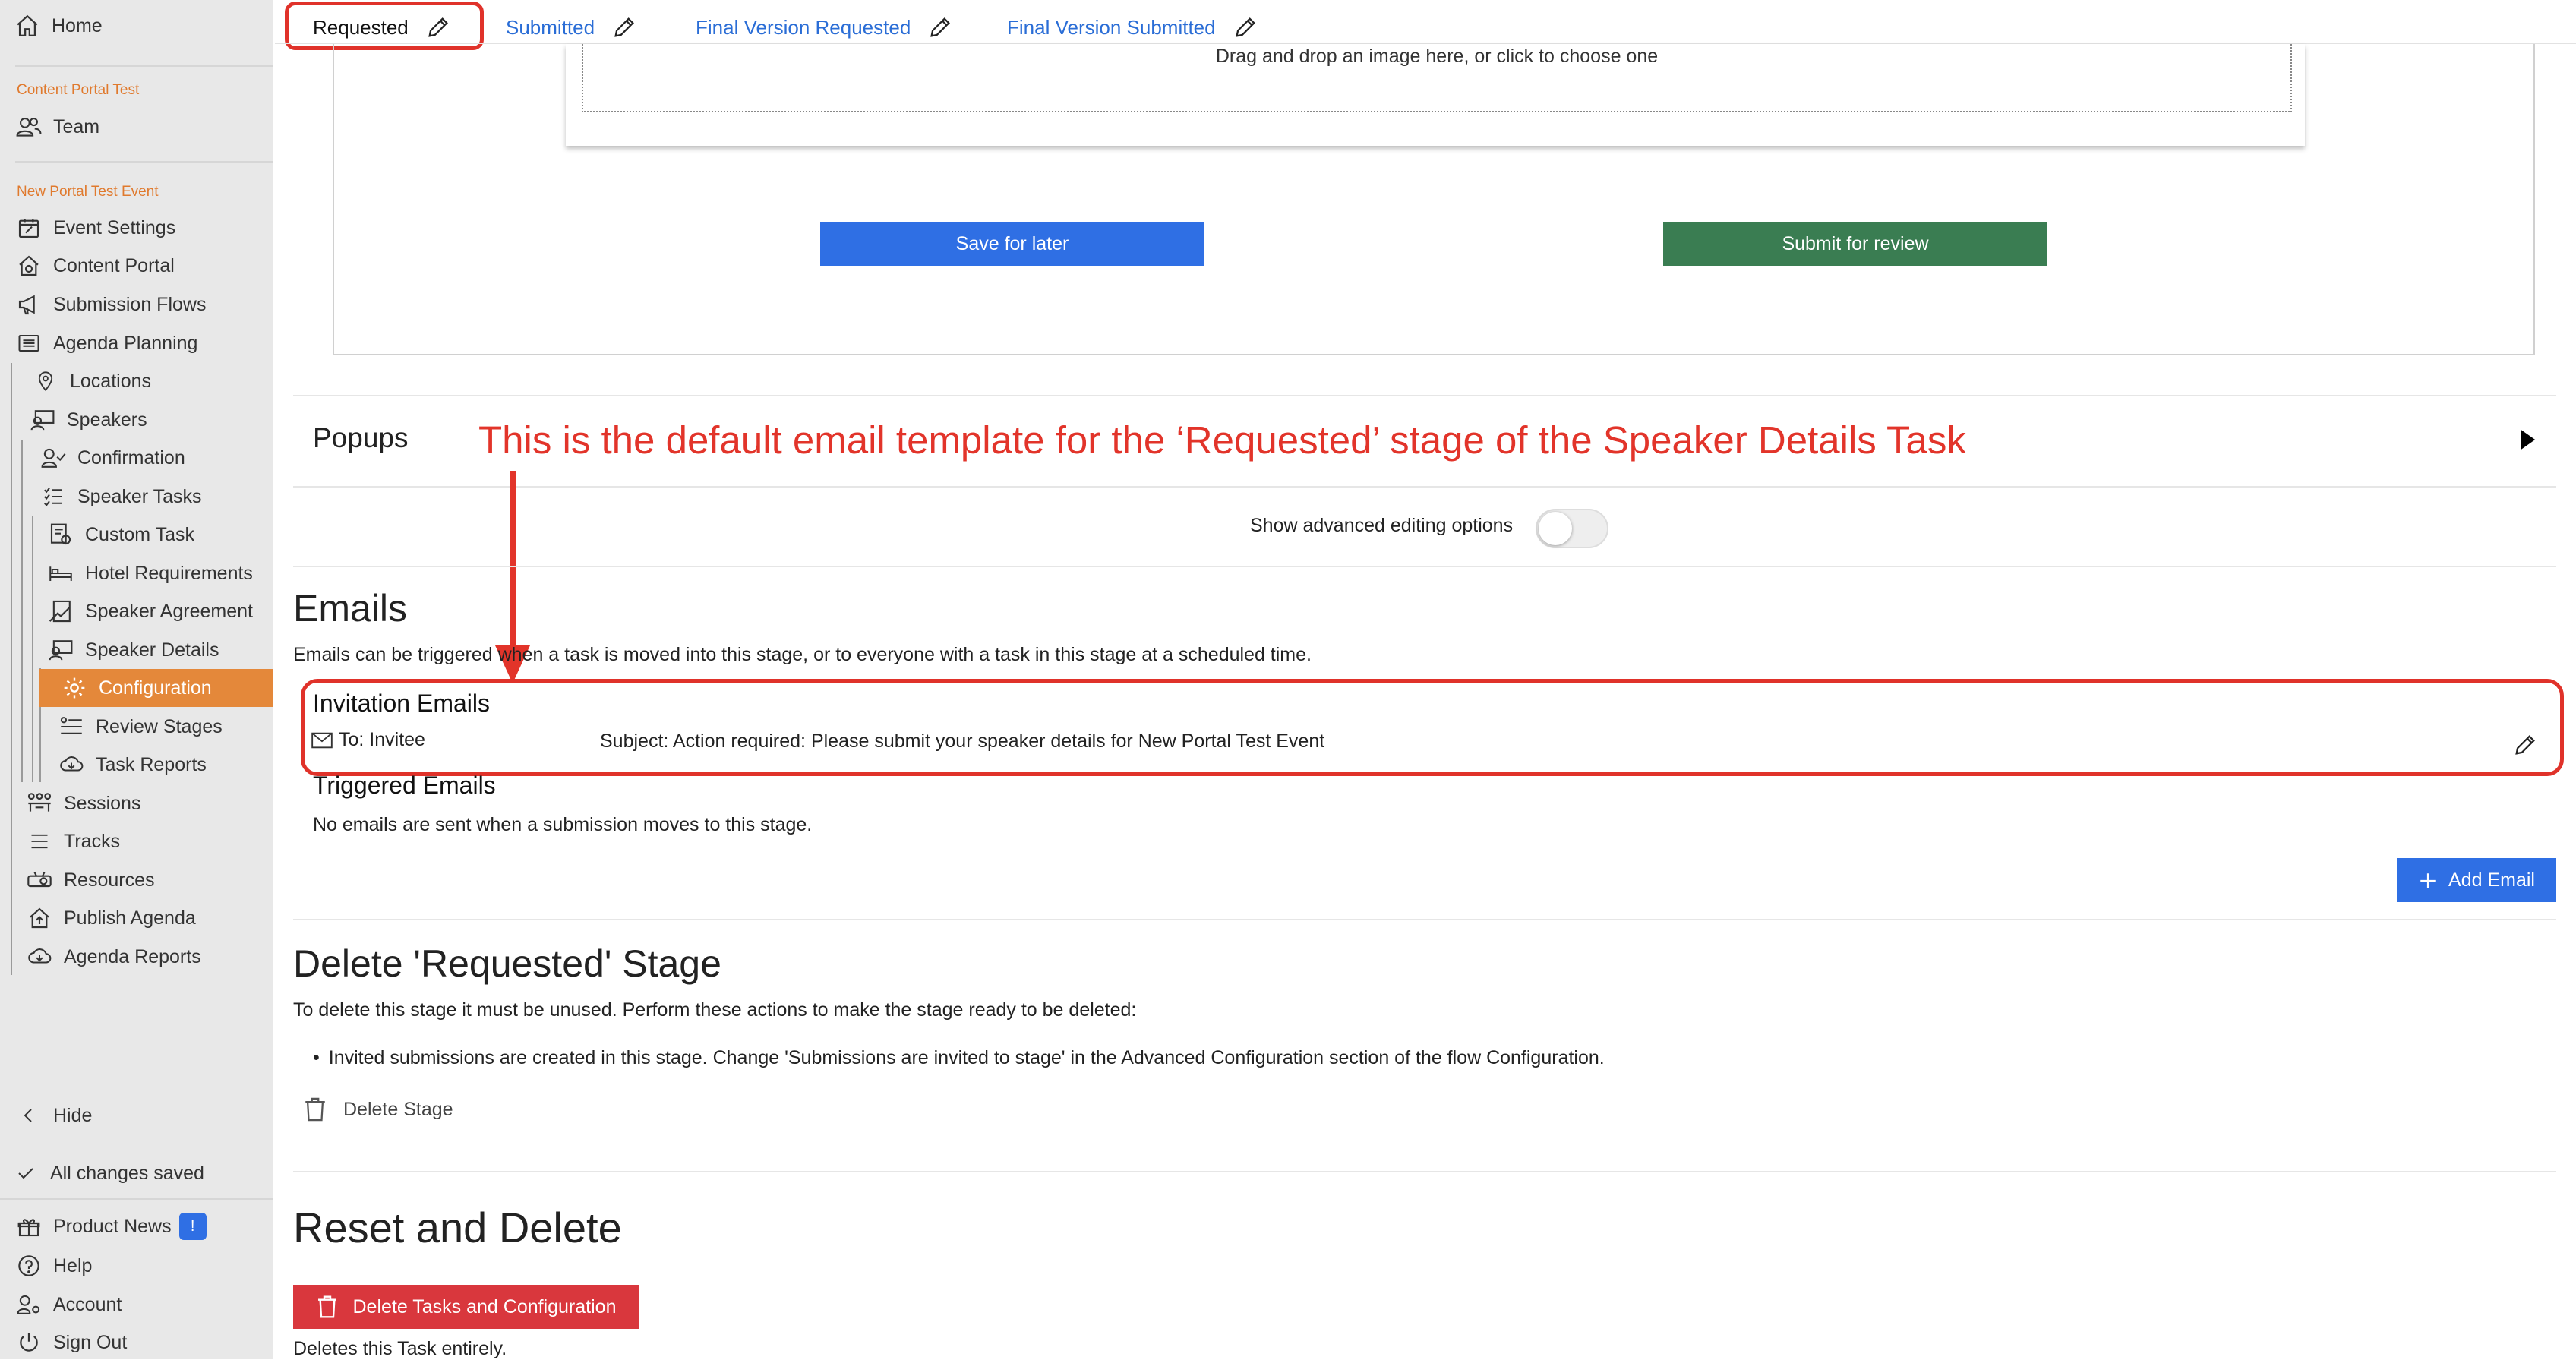 The image size is (2576, 1360). I want to click on sidebar-section-label: New Portal Test Event, so click(88, 192).